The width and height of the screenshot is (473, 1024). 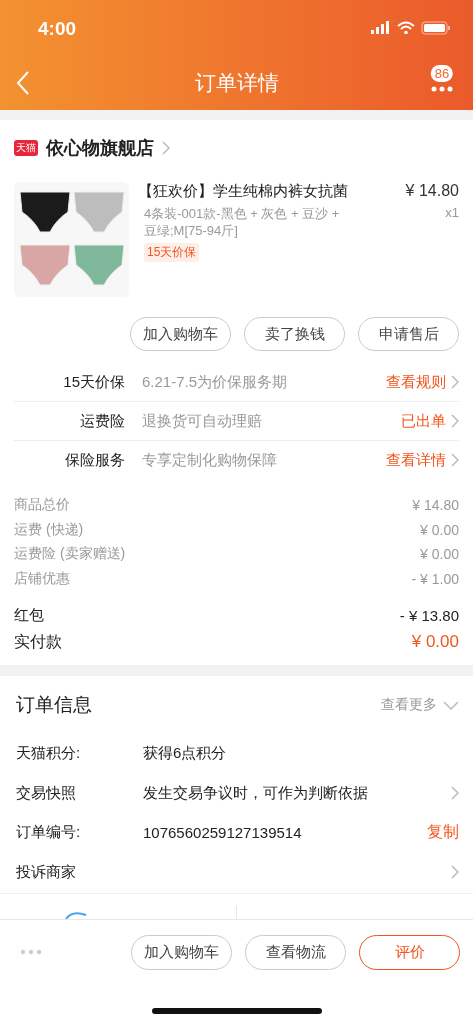 What do you see at coordinates (210, 460) in the screenshot?
I see `service-description: 专享定制化购物保障` at bounding box center [210, 460].